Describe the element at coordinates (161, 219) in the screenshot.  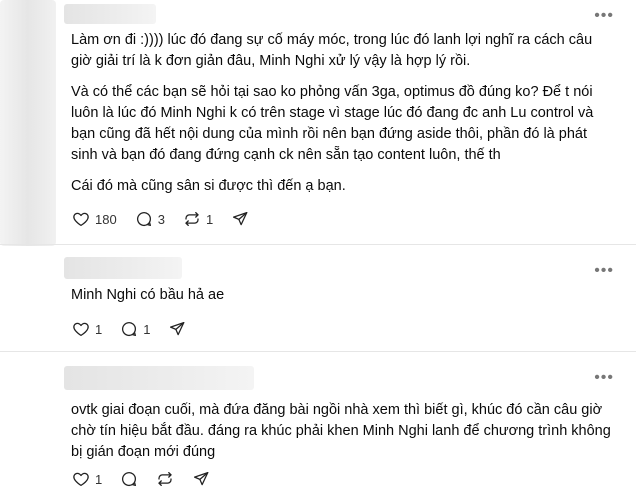
I see `reply-count: 3` at that location.